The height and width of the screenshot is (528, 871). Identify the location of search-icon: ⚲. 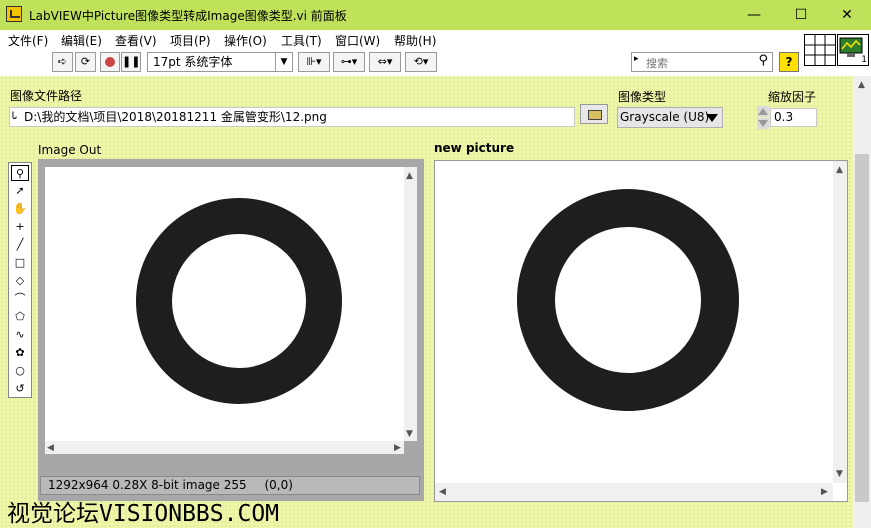
(763, 60).